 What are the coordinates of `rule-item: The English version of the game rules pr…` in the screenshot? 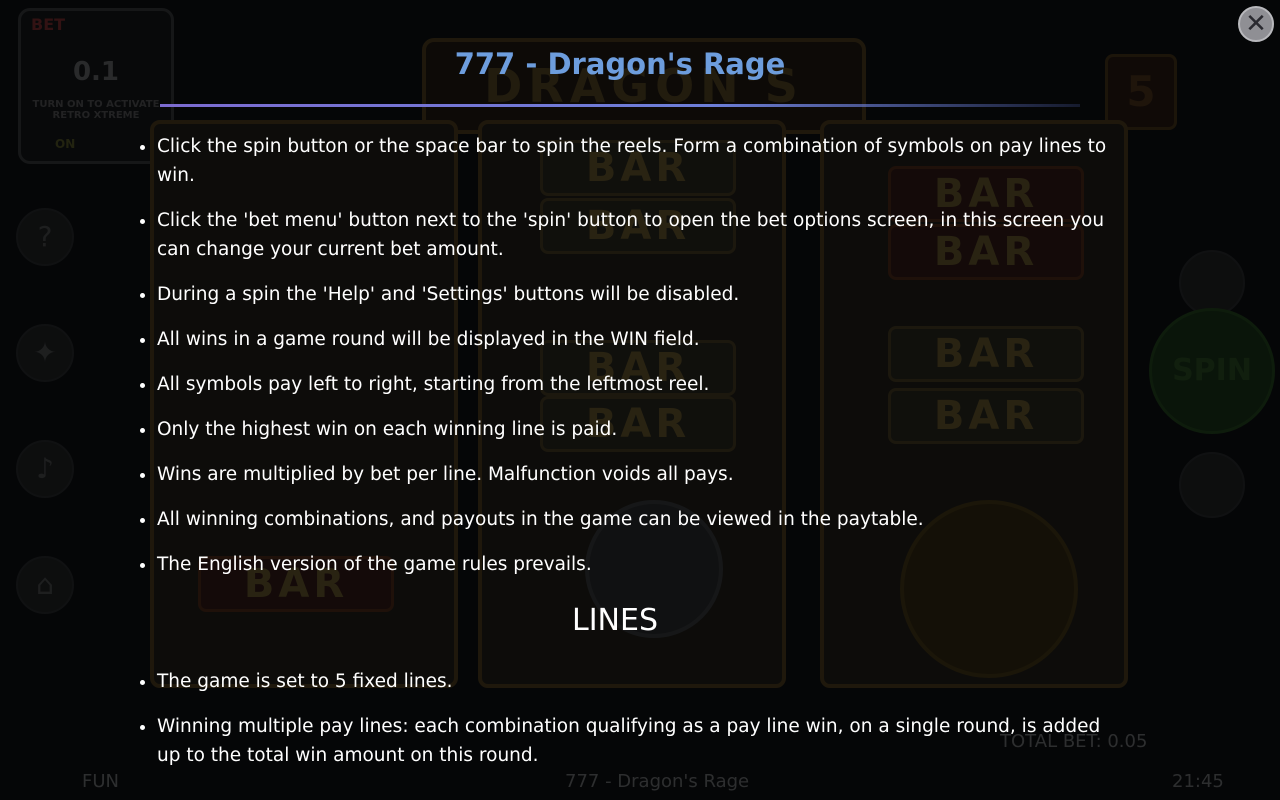 It's located at (642, 564).